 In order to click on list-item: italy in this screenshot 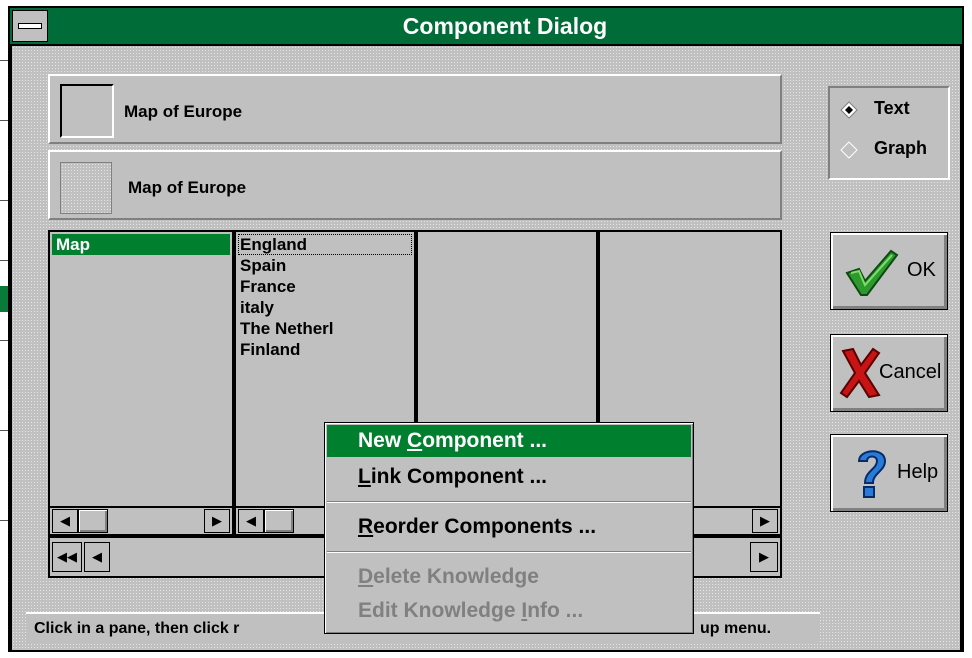, I will do `click(257, 307)`.